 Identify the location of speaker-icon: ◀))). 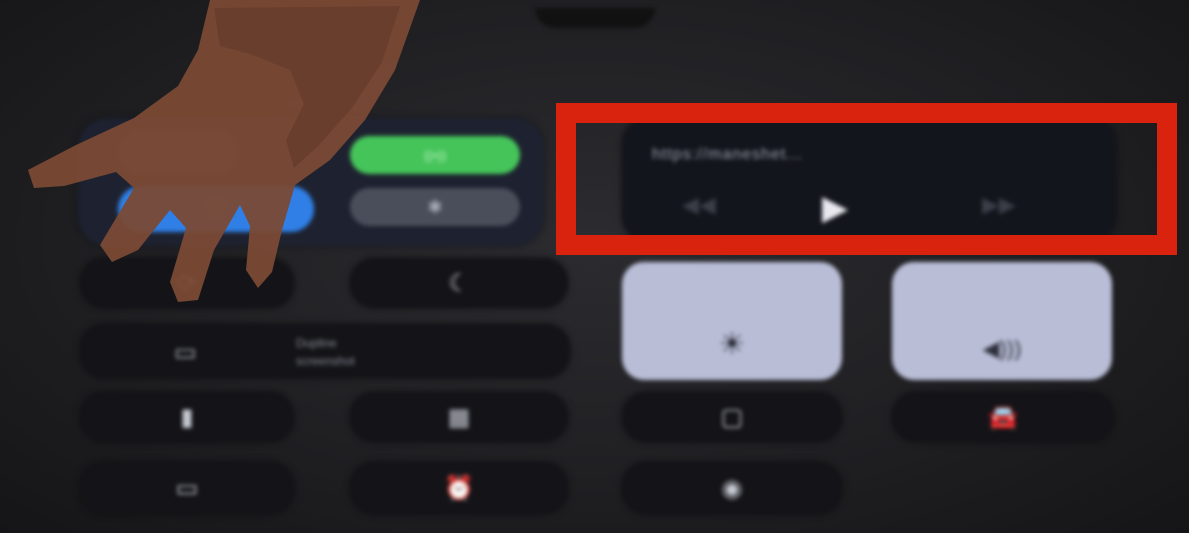
(1002, 348).